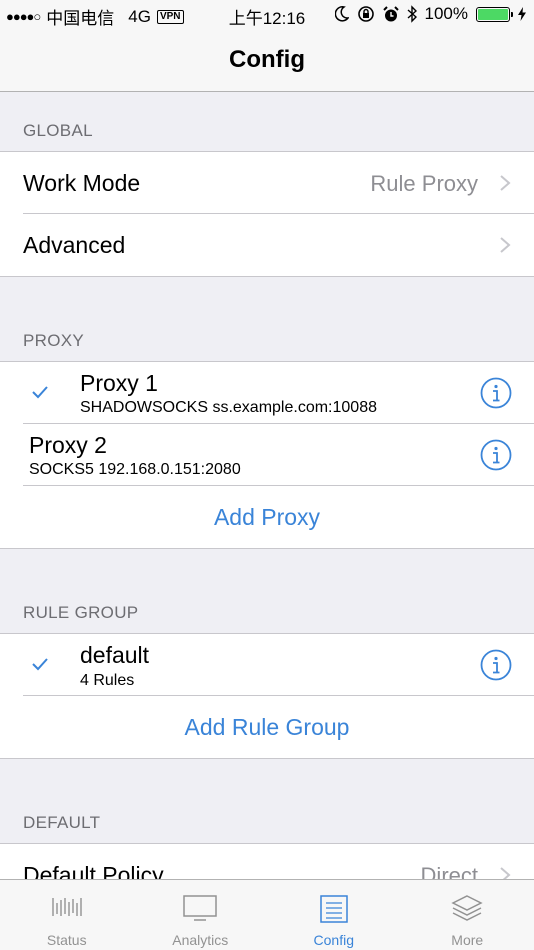  Describe the element at coordinates (67, 907) in the screenshot. I see `status-bars-icon` at that location.